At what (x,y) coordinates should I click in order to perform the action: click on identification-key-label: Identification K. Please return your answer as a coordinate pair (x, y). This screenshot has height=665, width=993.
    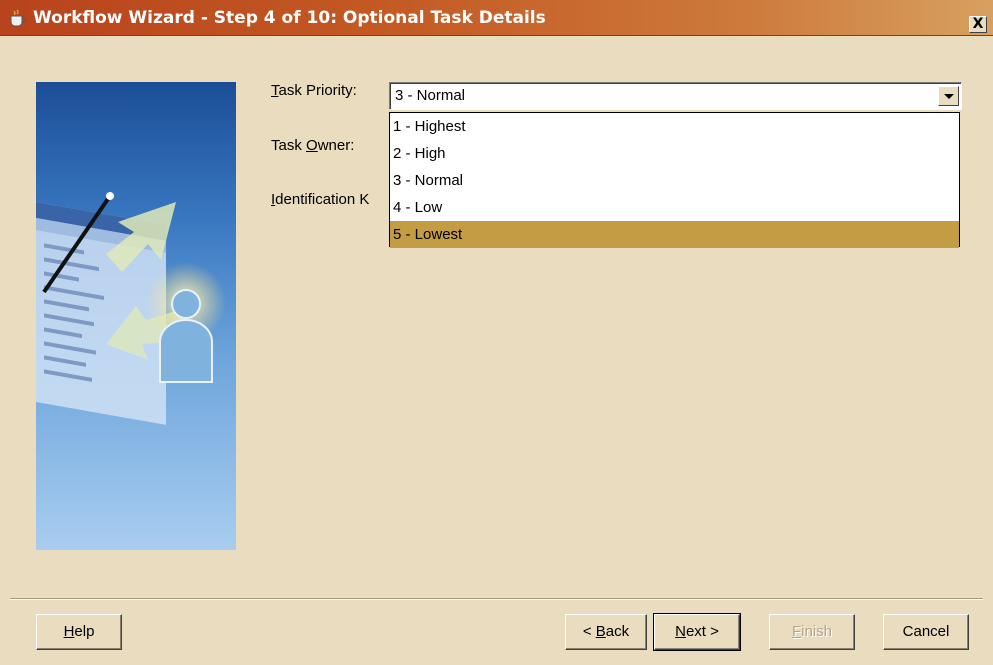
    Looking at the image, I should click on (320, 199).